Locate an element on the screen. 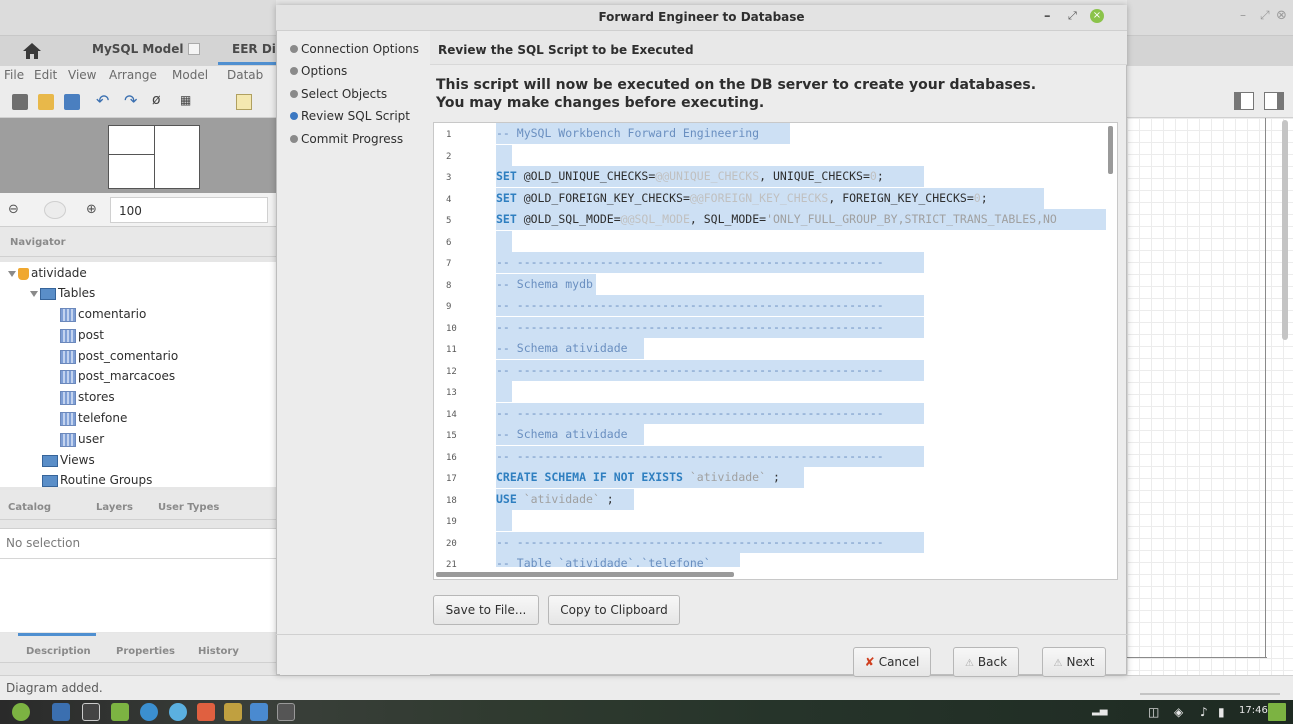 The height and width of the screenshot is (724, 1293). tab-user-types: User Types is located at coordinates (188, 507).